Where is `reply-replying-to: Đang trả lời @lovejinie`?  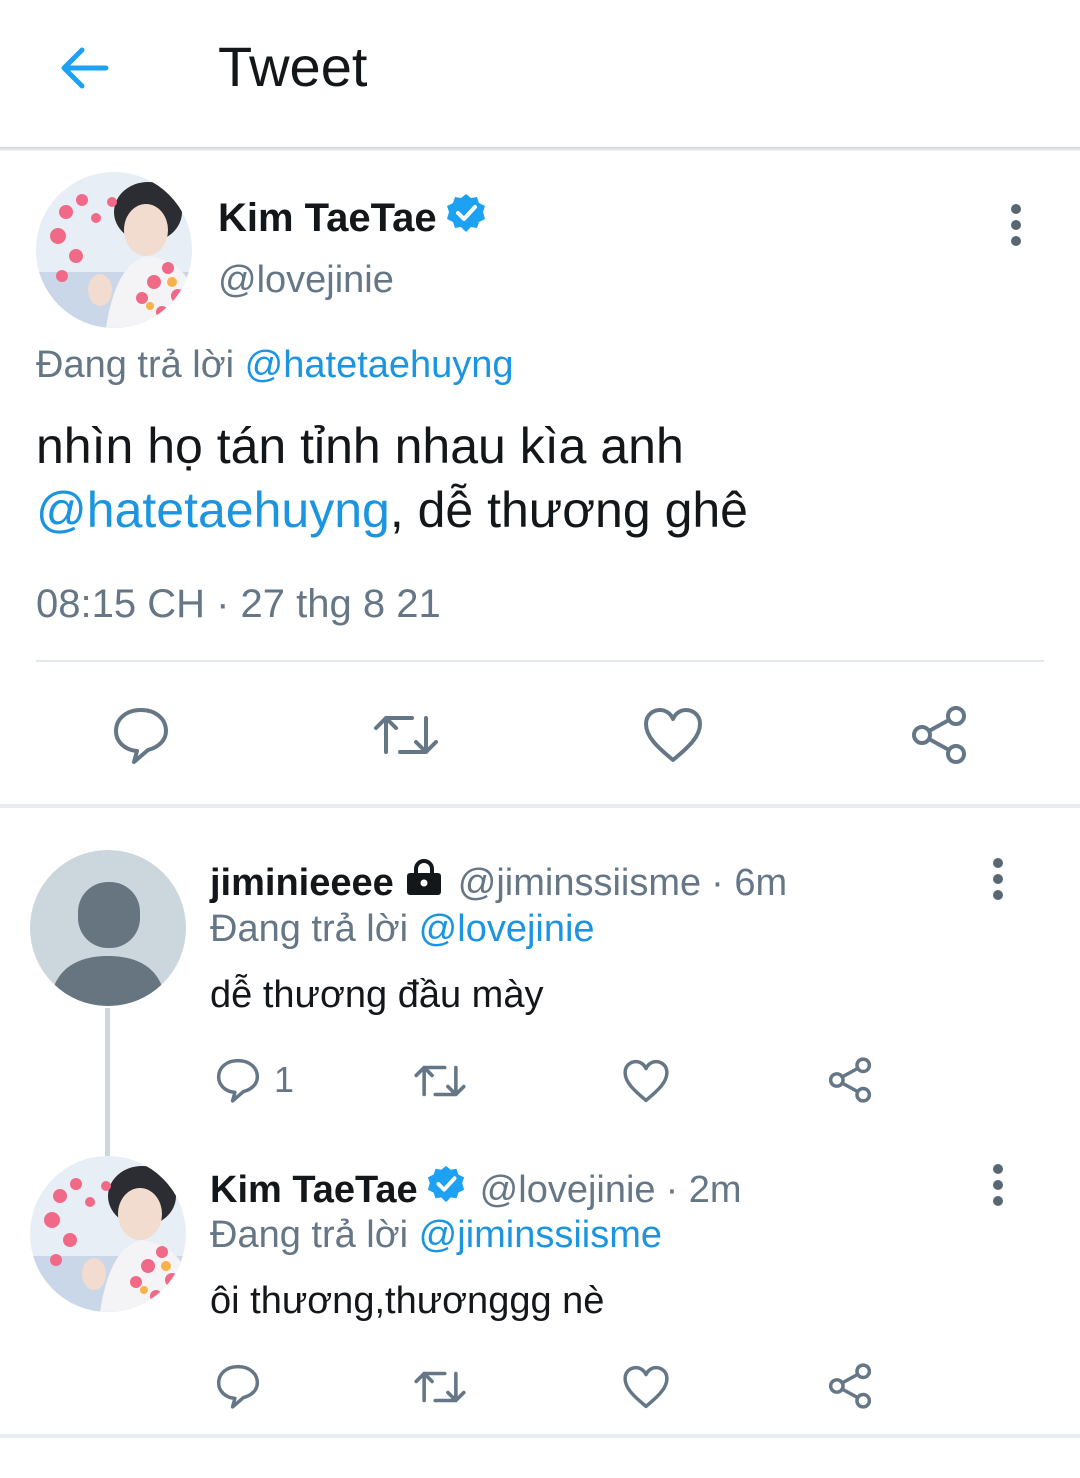
reply-replying-to: Đang trả lời @lovejinie is located at coordinates (402, 929).